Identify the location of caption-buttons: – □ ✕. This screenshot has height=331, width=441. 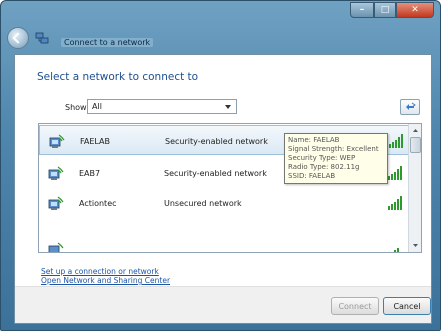
(392, 10).